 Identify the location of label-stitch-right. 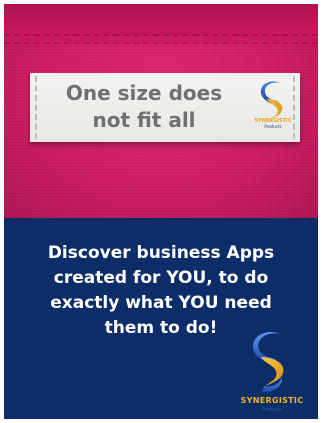
(294, 107).